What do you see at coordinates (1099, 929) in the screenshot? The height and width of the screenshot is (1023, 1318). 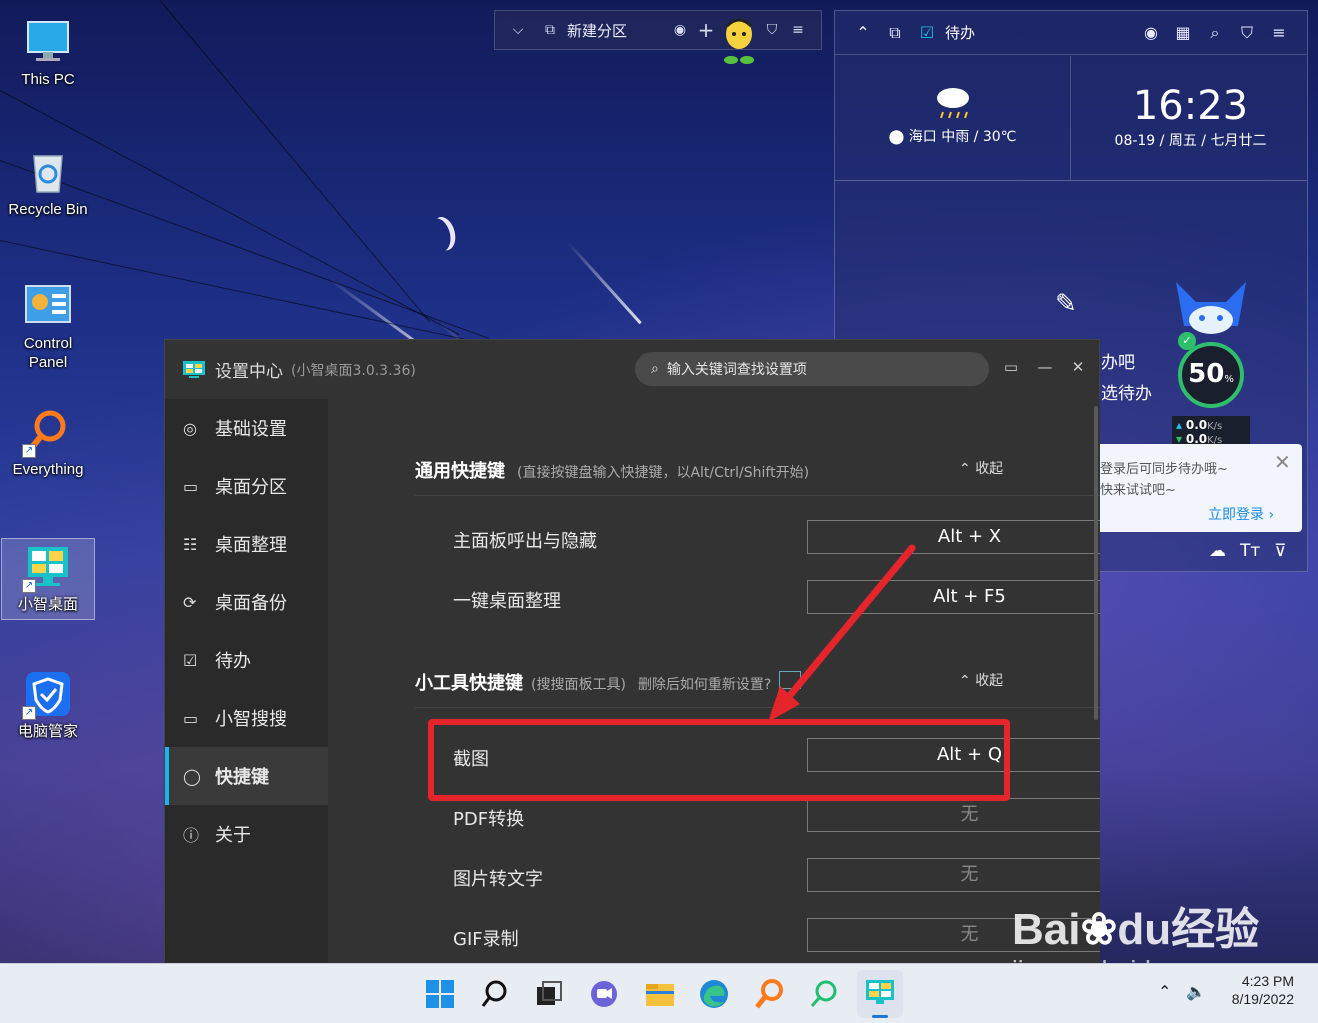 I see `paw-icon: ❀` at bounding box center [1099, 929].